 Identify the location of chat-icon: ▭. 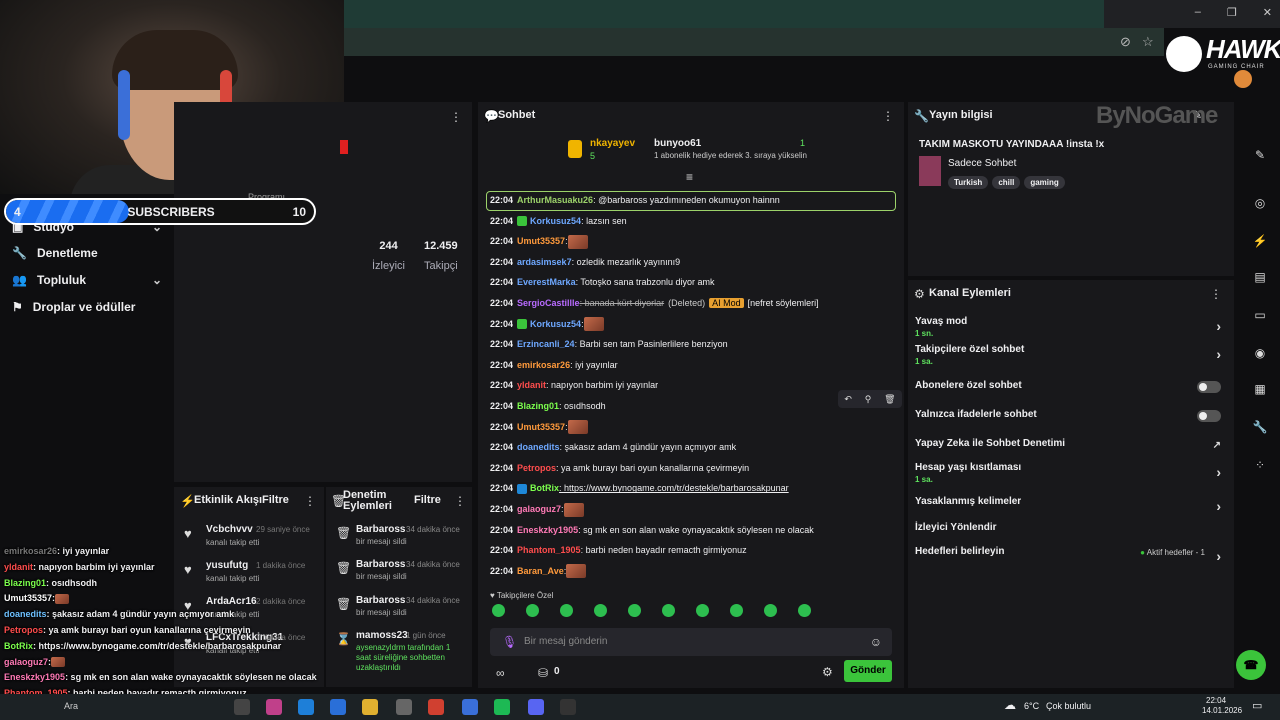
(1260, 316).